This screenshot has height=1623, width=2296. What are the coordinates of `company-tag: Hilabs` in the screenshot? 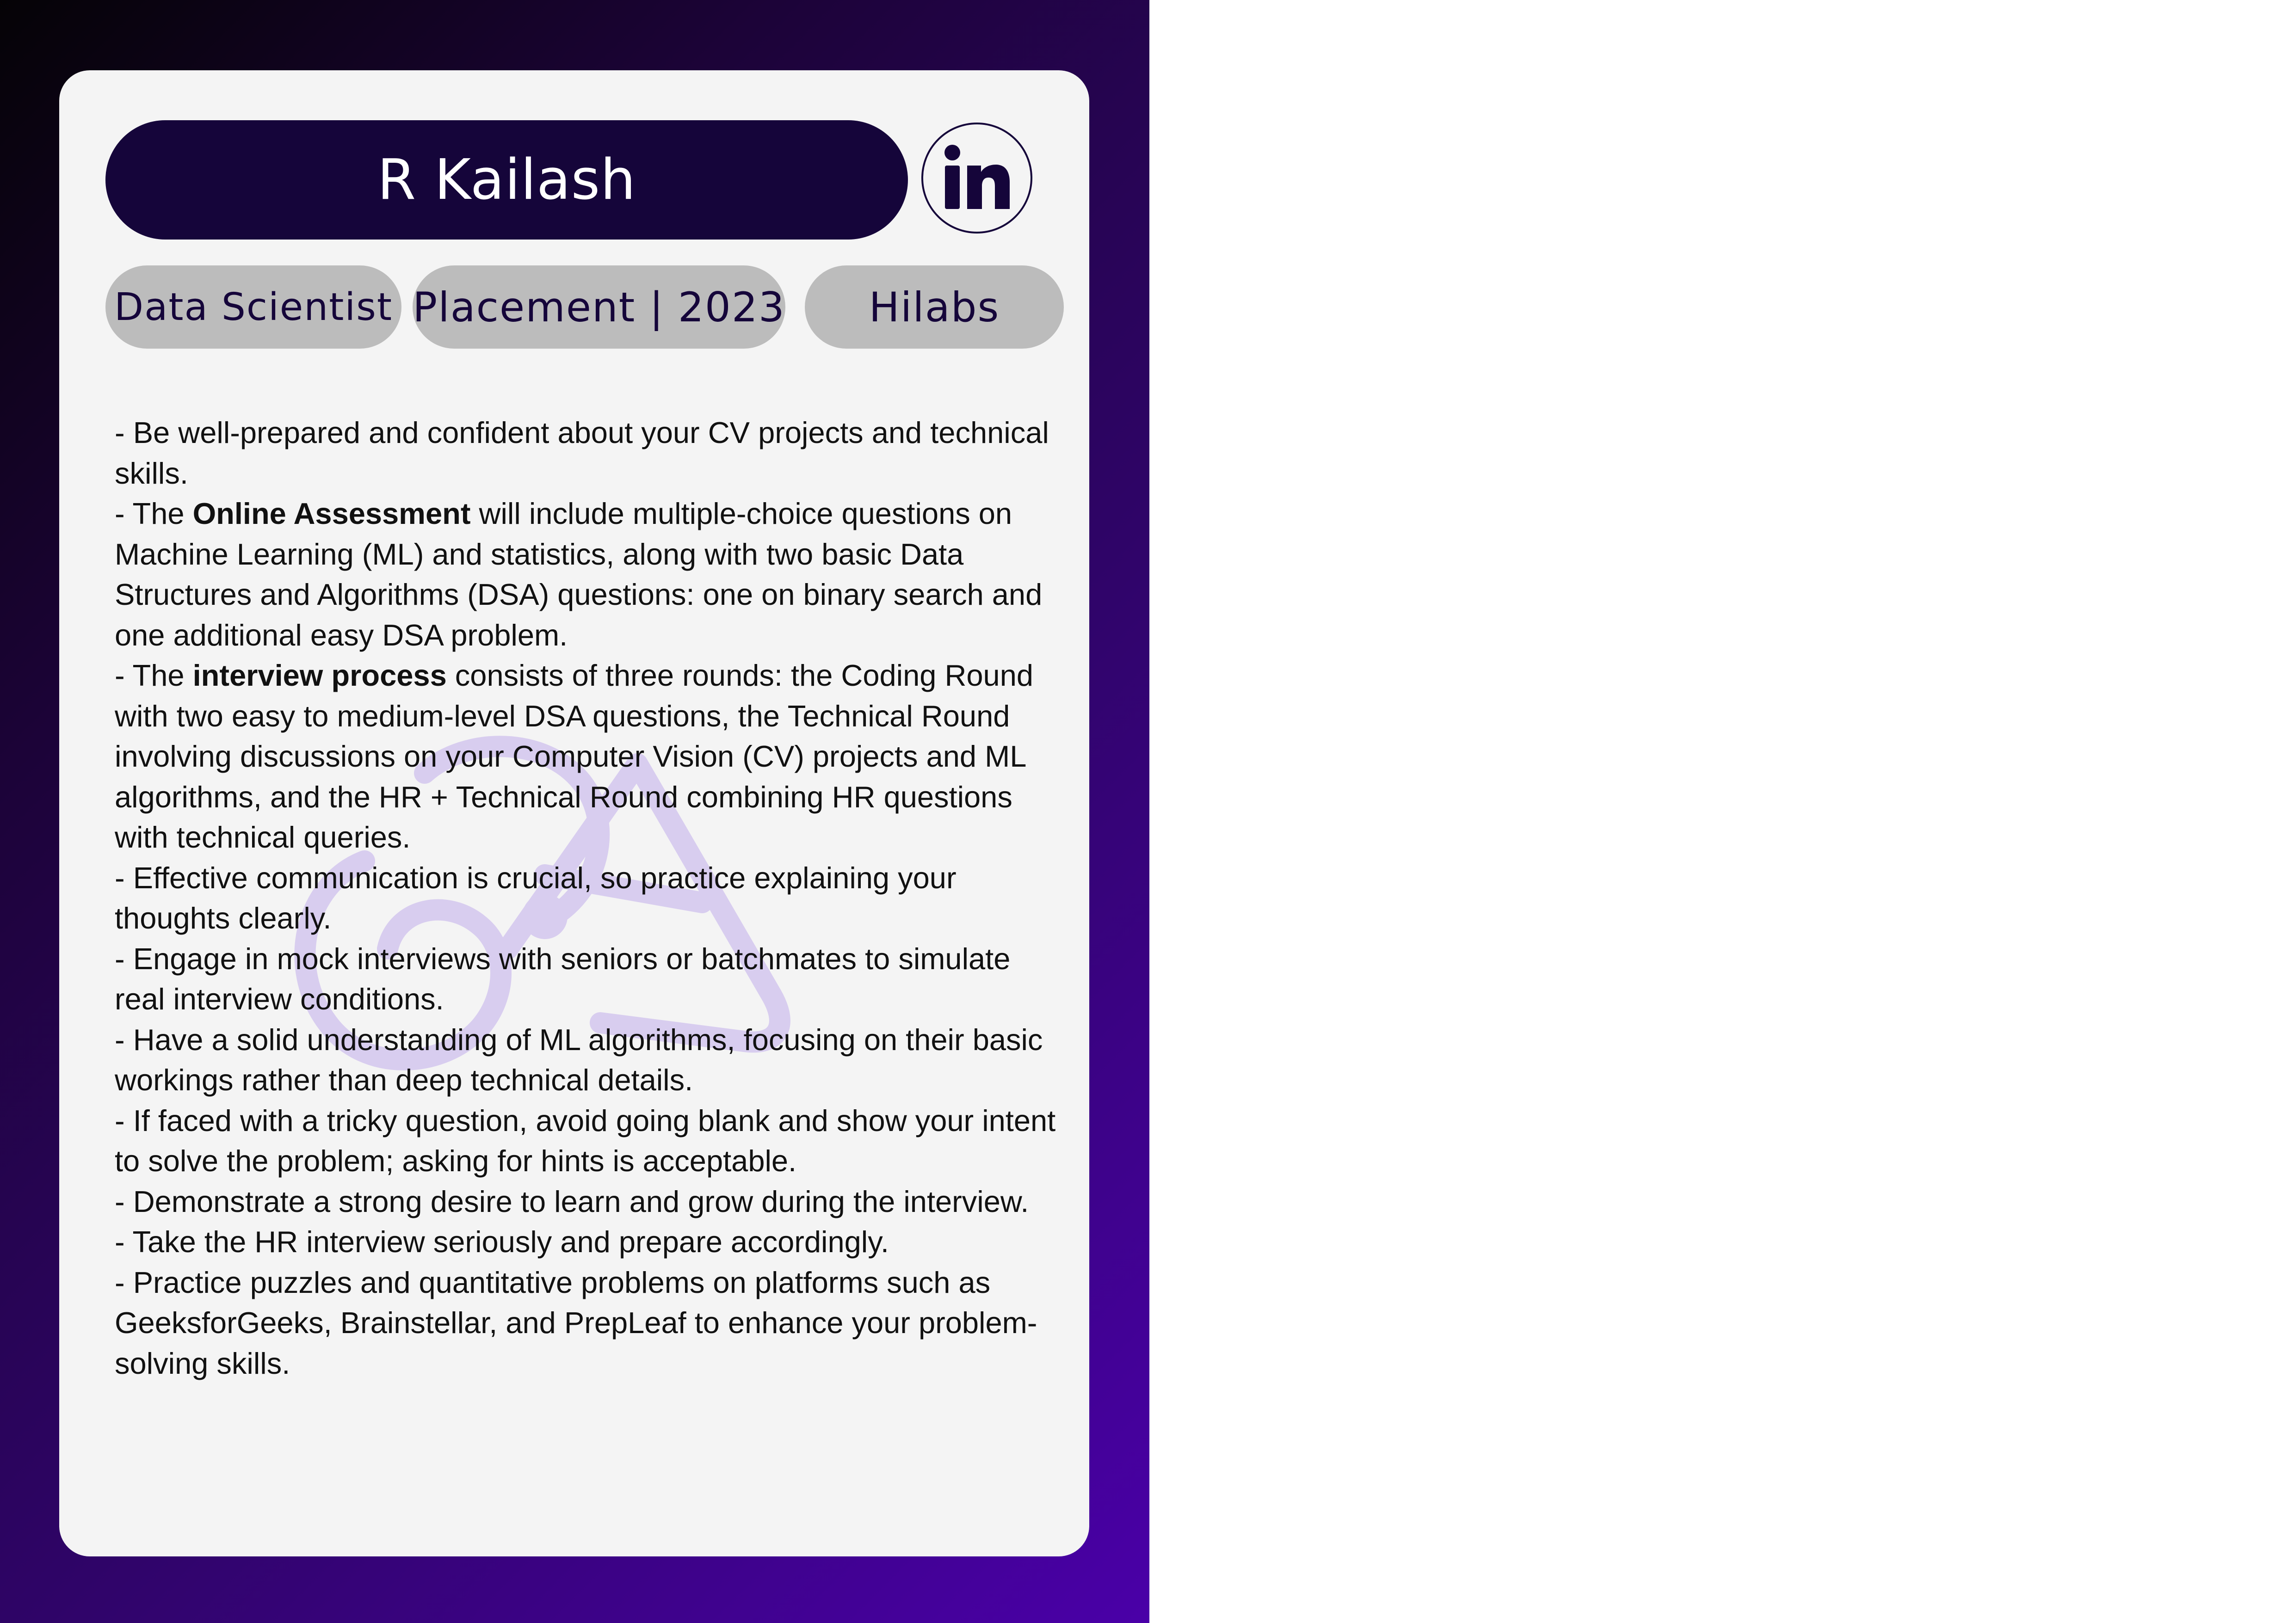 It's located at (934, 307).